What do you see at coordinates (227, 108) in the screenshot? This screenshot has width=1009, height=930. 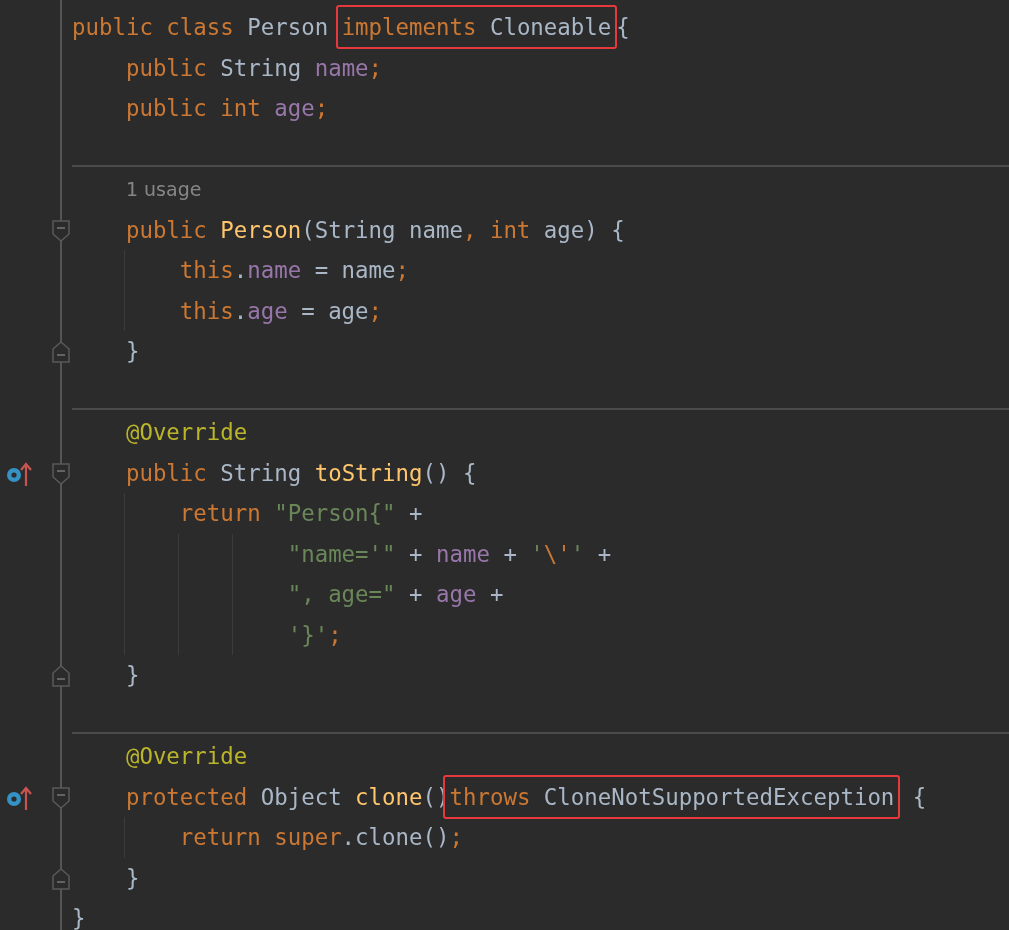 I see `code-text: public int age;` at bounding box center [227, 108].